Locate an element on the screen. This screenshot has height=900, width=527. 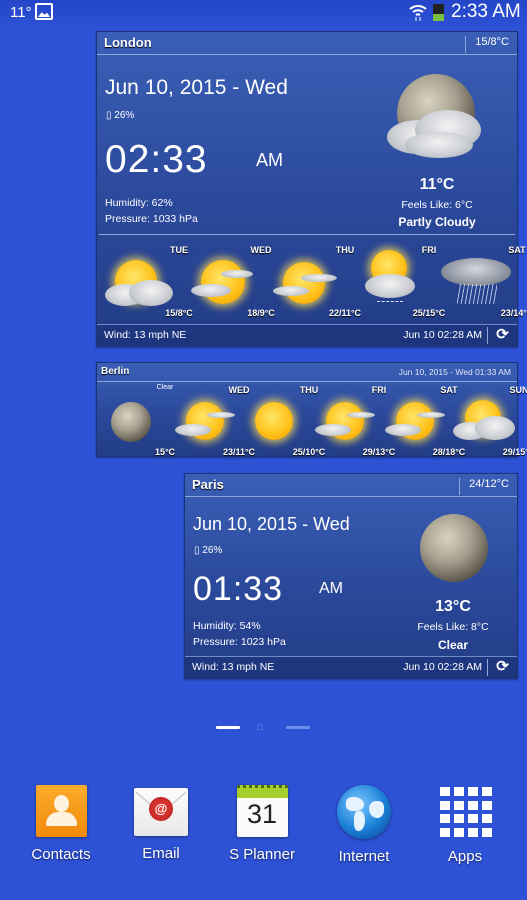
humidity: Humidity: 54% is located at coordinates (227, 626).